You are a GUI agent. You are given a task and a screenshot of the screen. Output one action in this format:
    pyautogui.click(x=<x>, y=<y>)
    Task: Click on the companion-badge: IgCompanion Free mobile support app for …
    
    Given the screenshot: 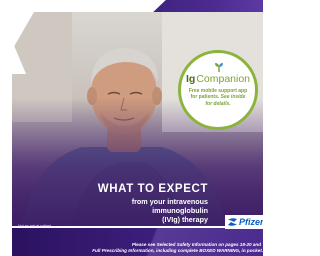 What is the action you would take?
    pyautogui.click(x=218, y=90)
    